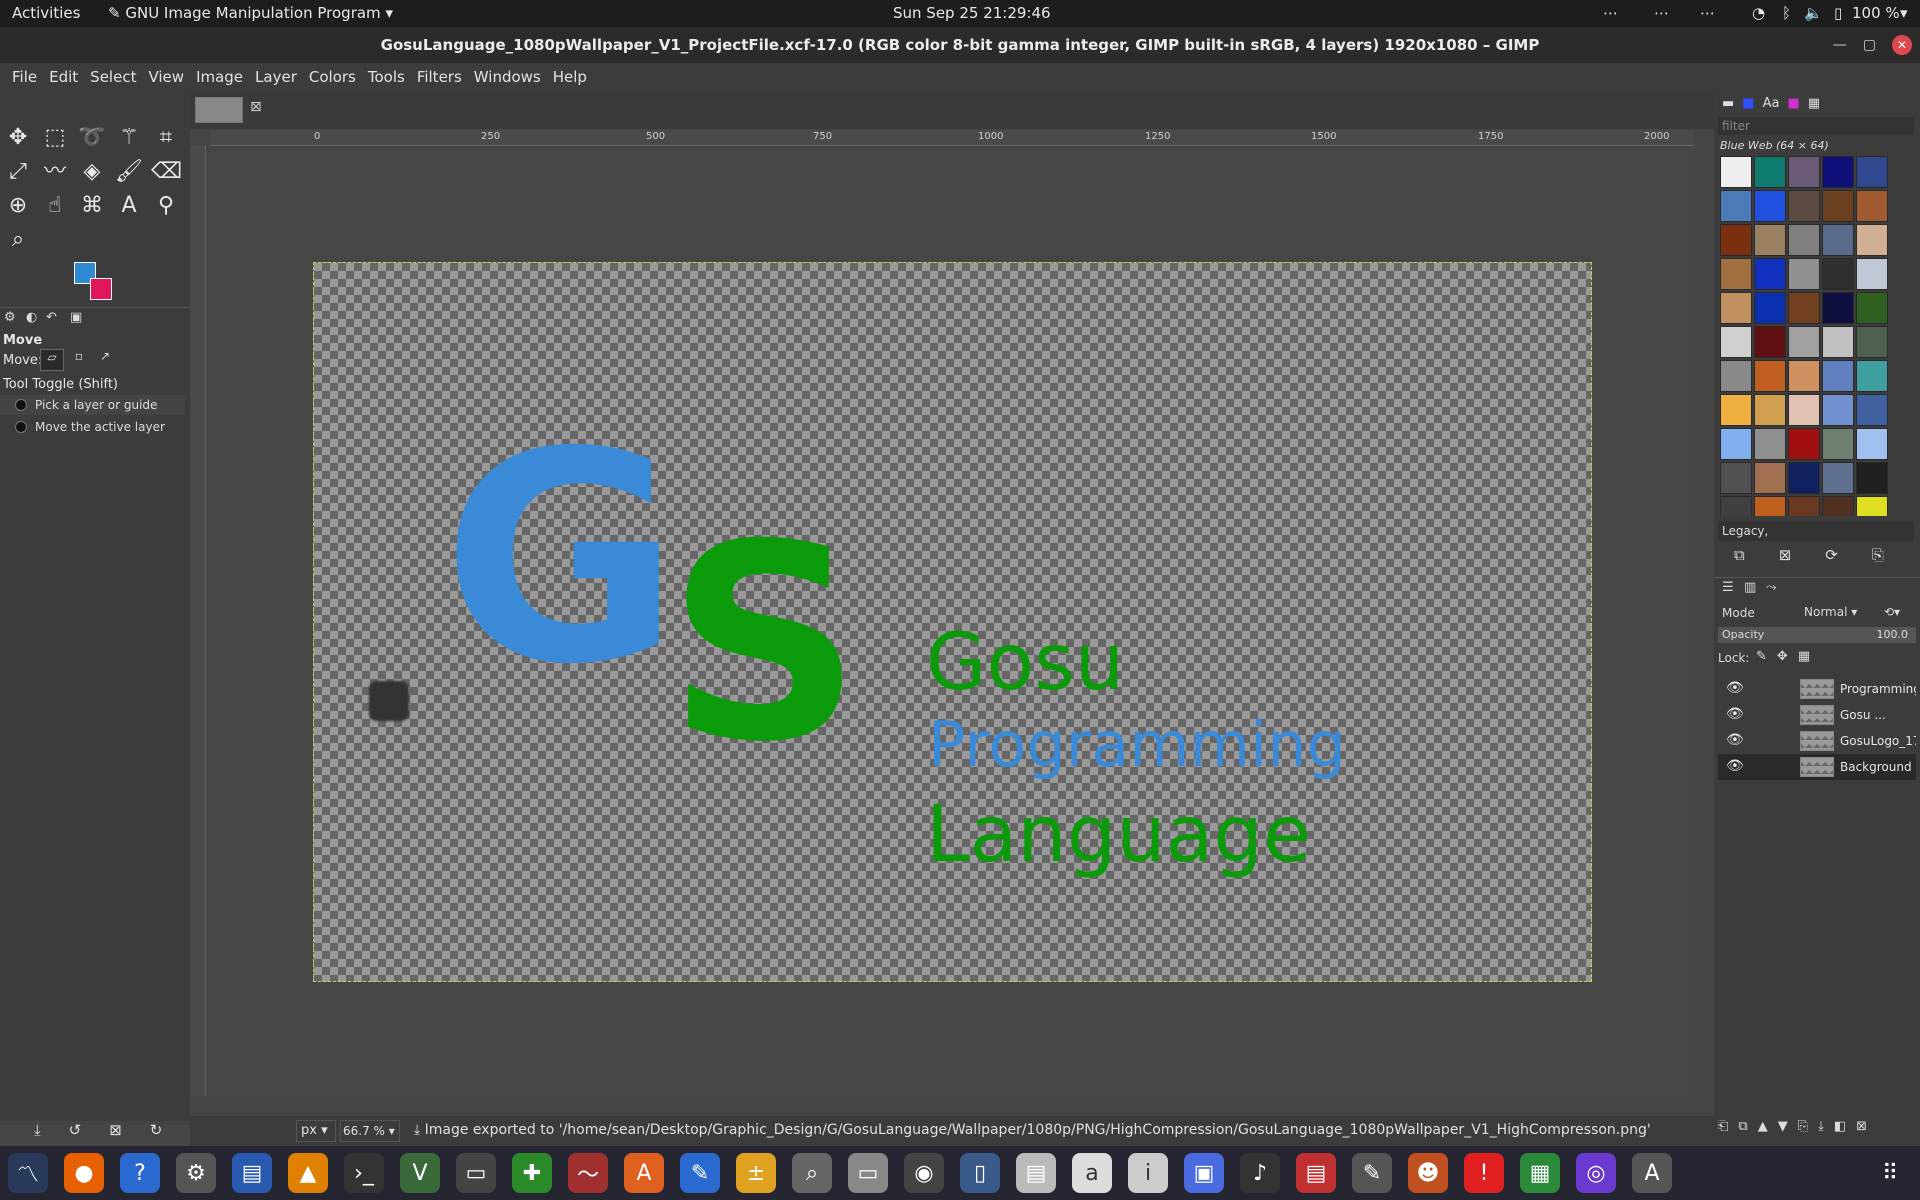 The image size is (1920, 1200). I want to click on move-path-mode-icon: ↗, so click(105, 360).